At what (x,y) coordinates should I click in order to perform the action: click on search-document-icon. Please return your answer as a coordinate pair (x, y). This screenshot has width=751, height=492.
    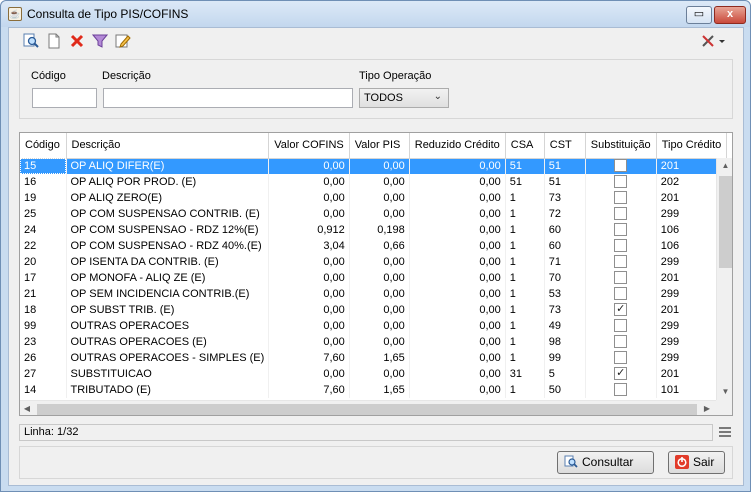
    Looking at the image, I should click on (31, 41).